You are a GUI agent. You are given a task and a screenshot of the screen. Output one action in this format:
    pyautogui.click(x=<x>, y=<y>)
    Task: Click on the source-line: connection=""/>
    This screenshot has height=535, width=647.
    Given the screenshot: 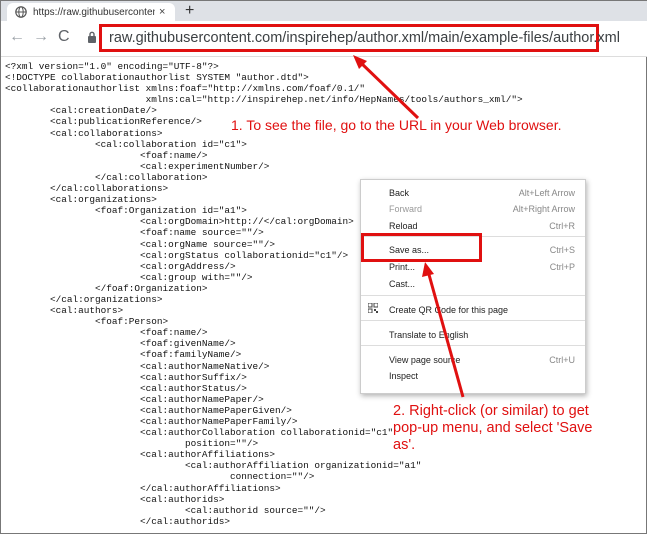 What is the action you would take?
    pyautogui.click(x=160, y=477)
    